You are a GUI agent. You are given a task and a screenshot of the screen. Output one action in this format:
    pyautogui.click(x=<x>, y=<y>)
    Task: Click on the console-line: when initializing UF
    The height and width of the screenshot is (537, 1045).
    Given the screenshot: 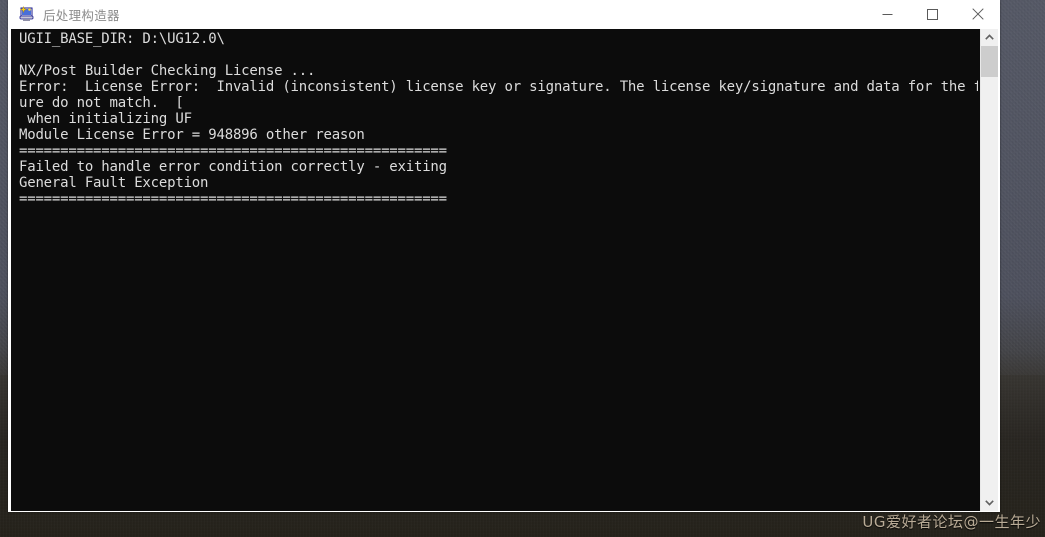 What is the action you would take?
    pyautogui.click(x=105, y=119)
    